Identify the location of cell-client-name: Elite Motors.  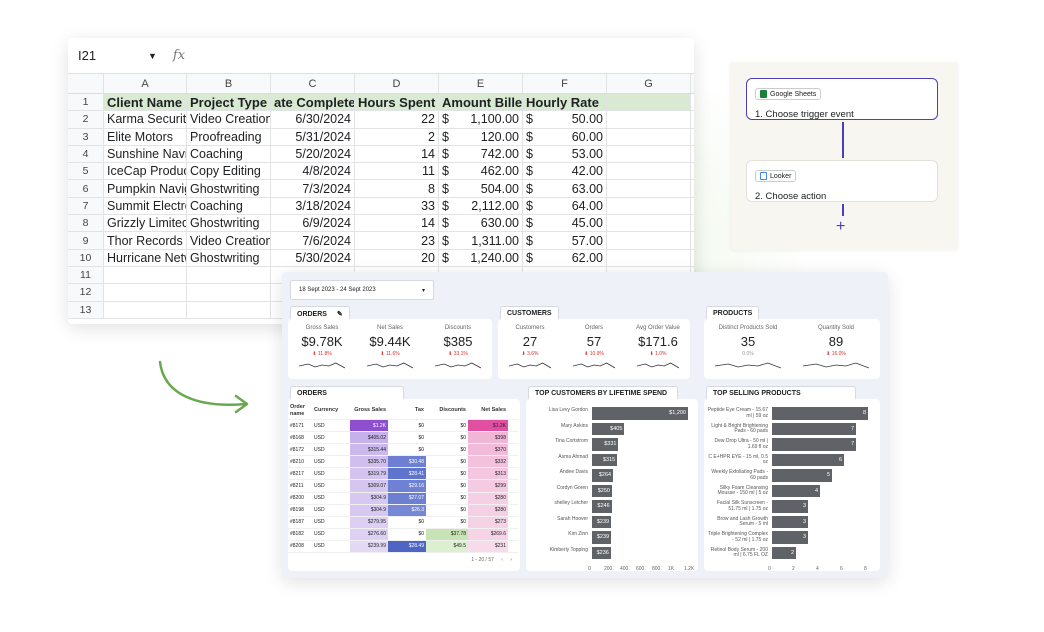
(145, 136).